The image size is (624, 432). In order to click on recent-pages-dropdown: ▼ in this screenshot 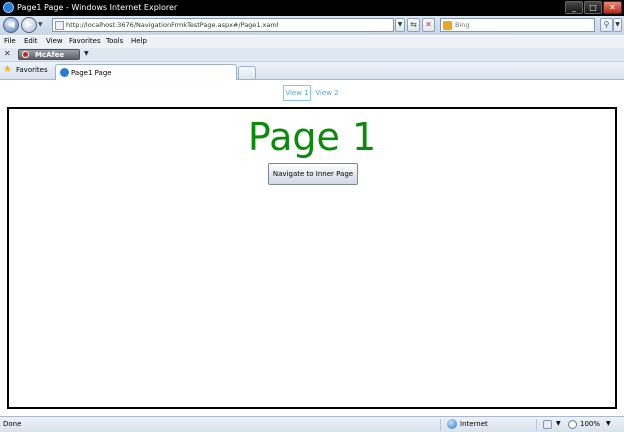, I will do `click(41, 25)`.